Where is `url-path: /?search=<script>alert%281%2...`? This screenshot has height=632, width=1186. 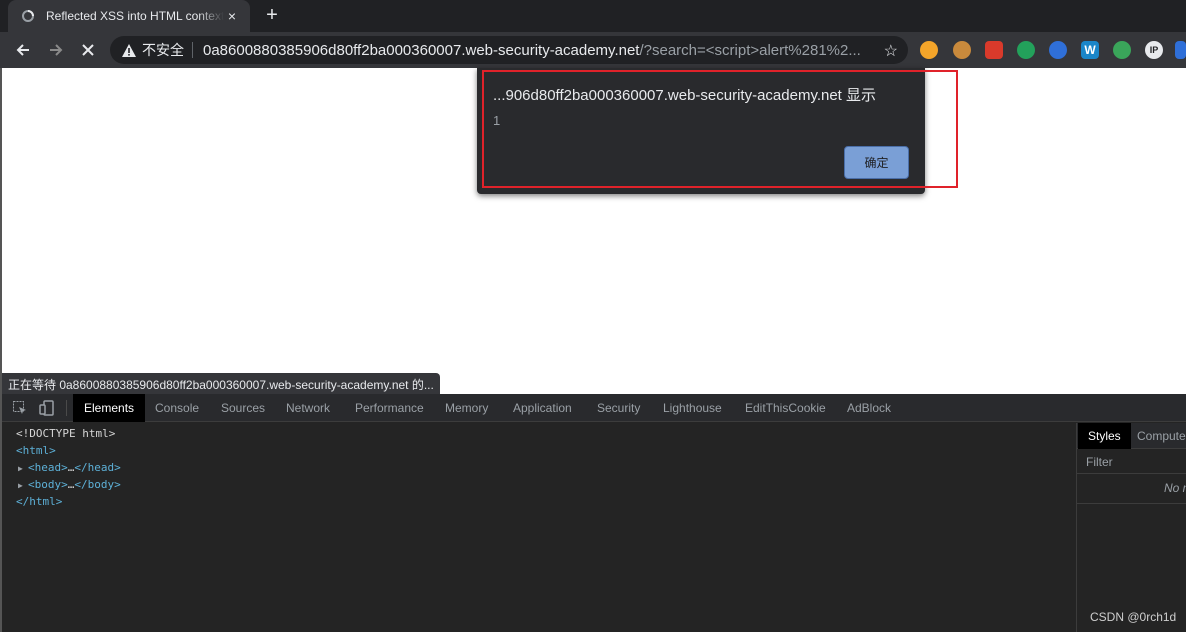
url-path: /?search=<script>alert%281%2... is located at coordinates (750, 50).